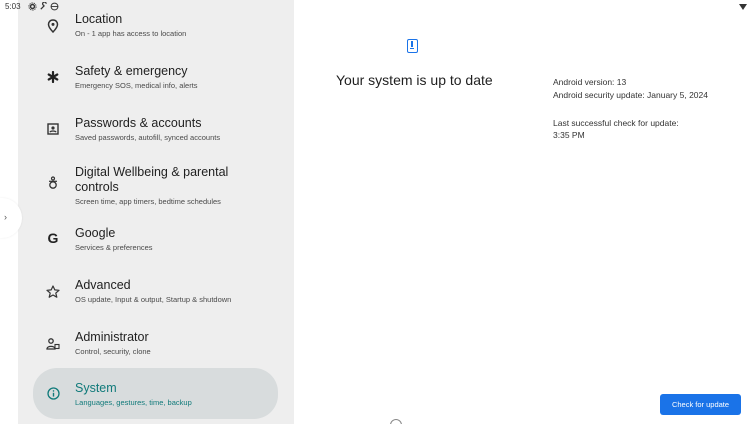  I want to click on google-icon: G, so click(53, 238).